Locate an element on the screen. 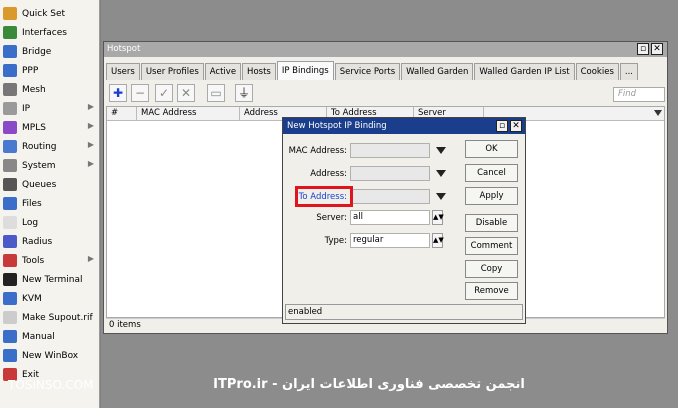 The height and width of the screenshot is (408, 678). tab-walled-garden-ip-list: Walled Garden IP List is located at coordinates (524, 71).